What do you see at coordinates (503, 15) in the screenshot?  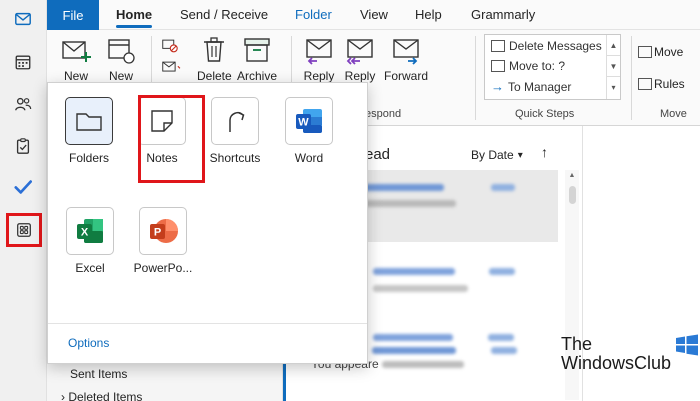 I see `tab-grammarly: Grammarly` at bounding box center [503, 15].